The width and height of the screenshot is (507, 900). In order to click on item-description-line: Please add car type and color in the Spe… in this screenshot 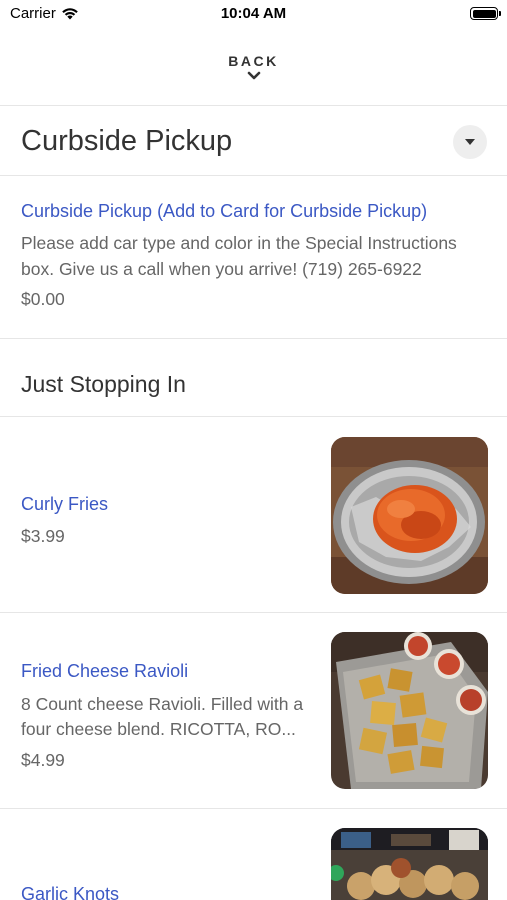, I will do `click(239, 243)`.